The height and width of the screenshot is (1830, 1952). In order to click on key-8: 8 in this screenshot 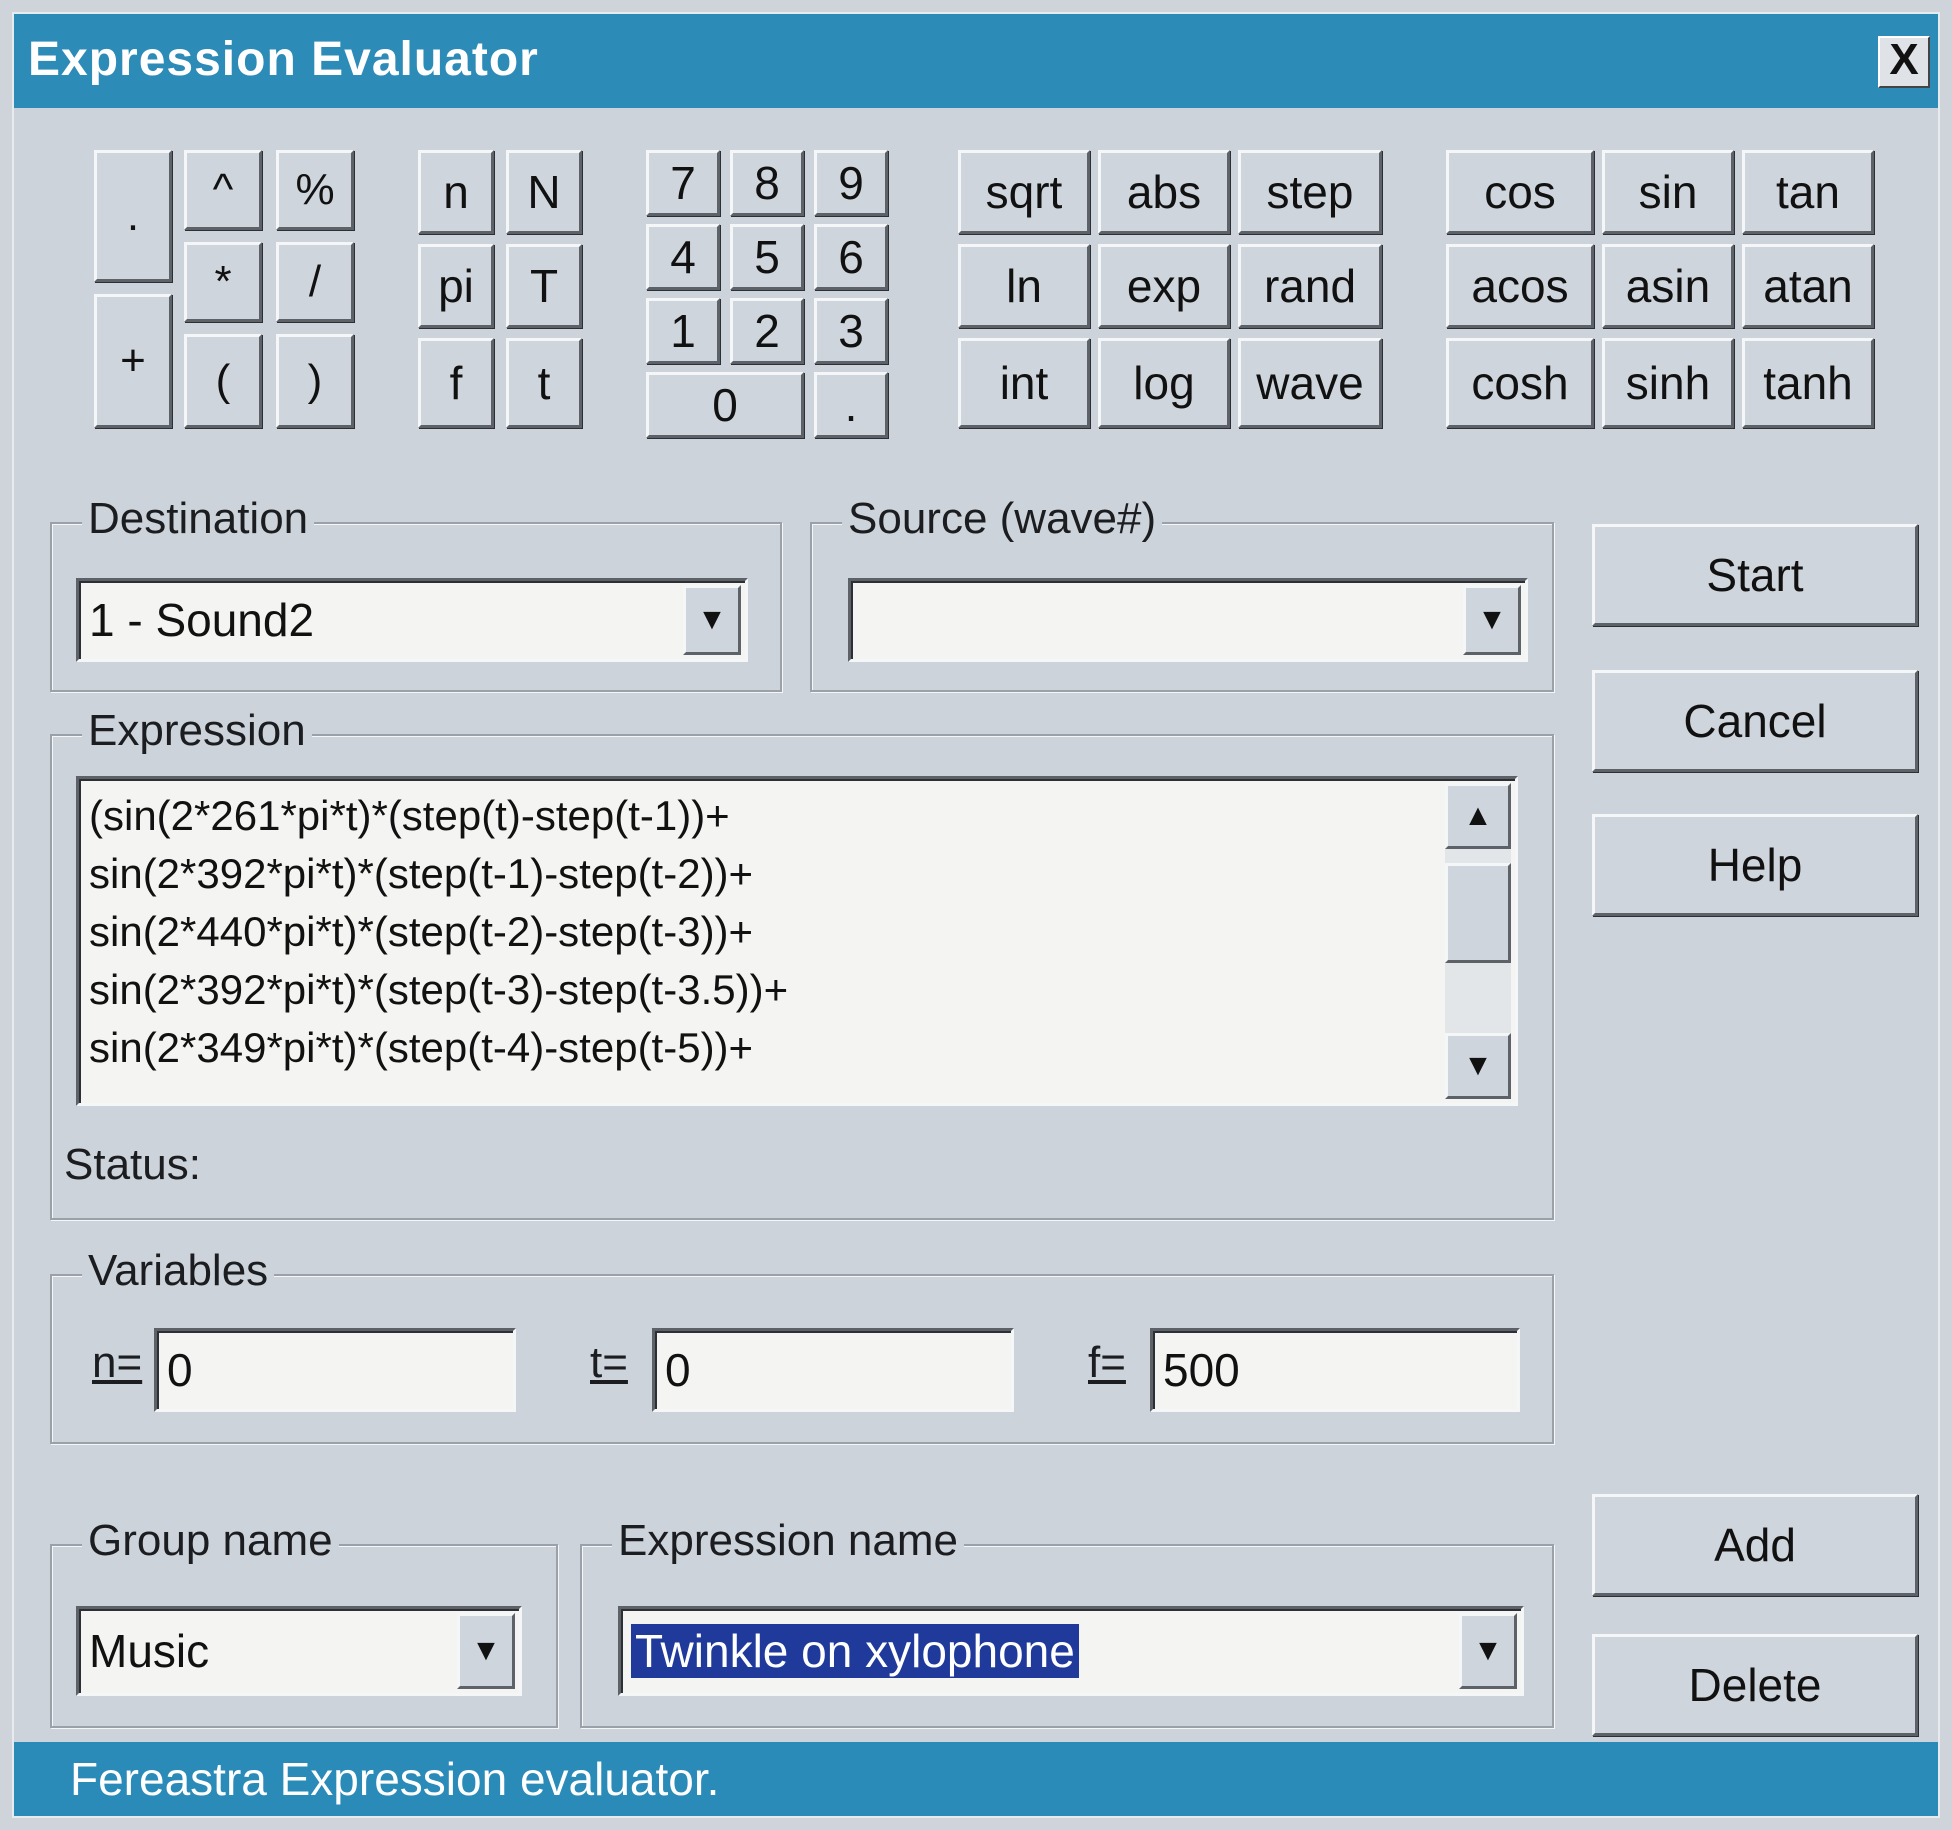, I will do `click(767, 183)`.